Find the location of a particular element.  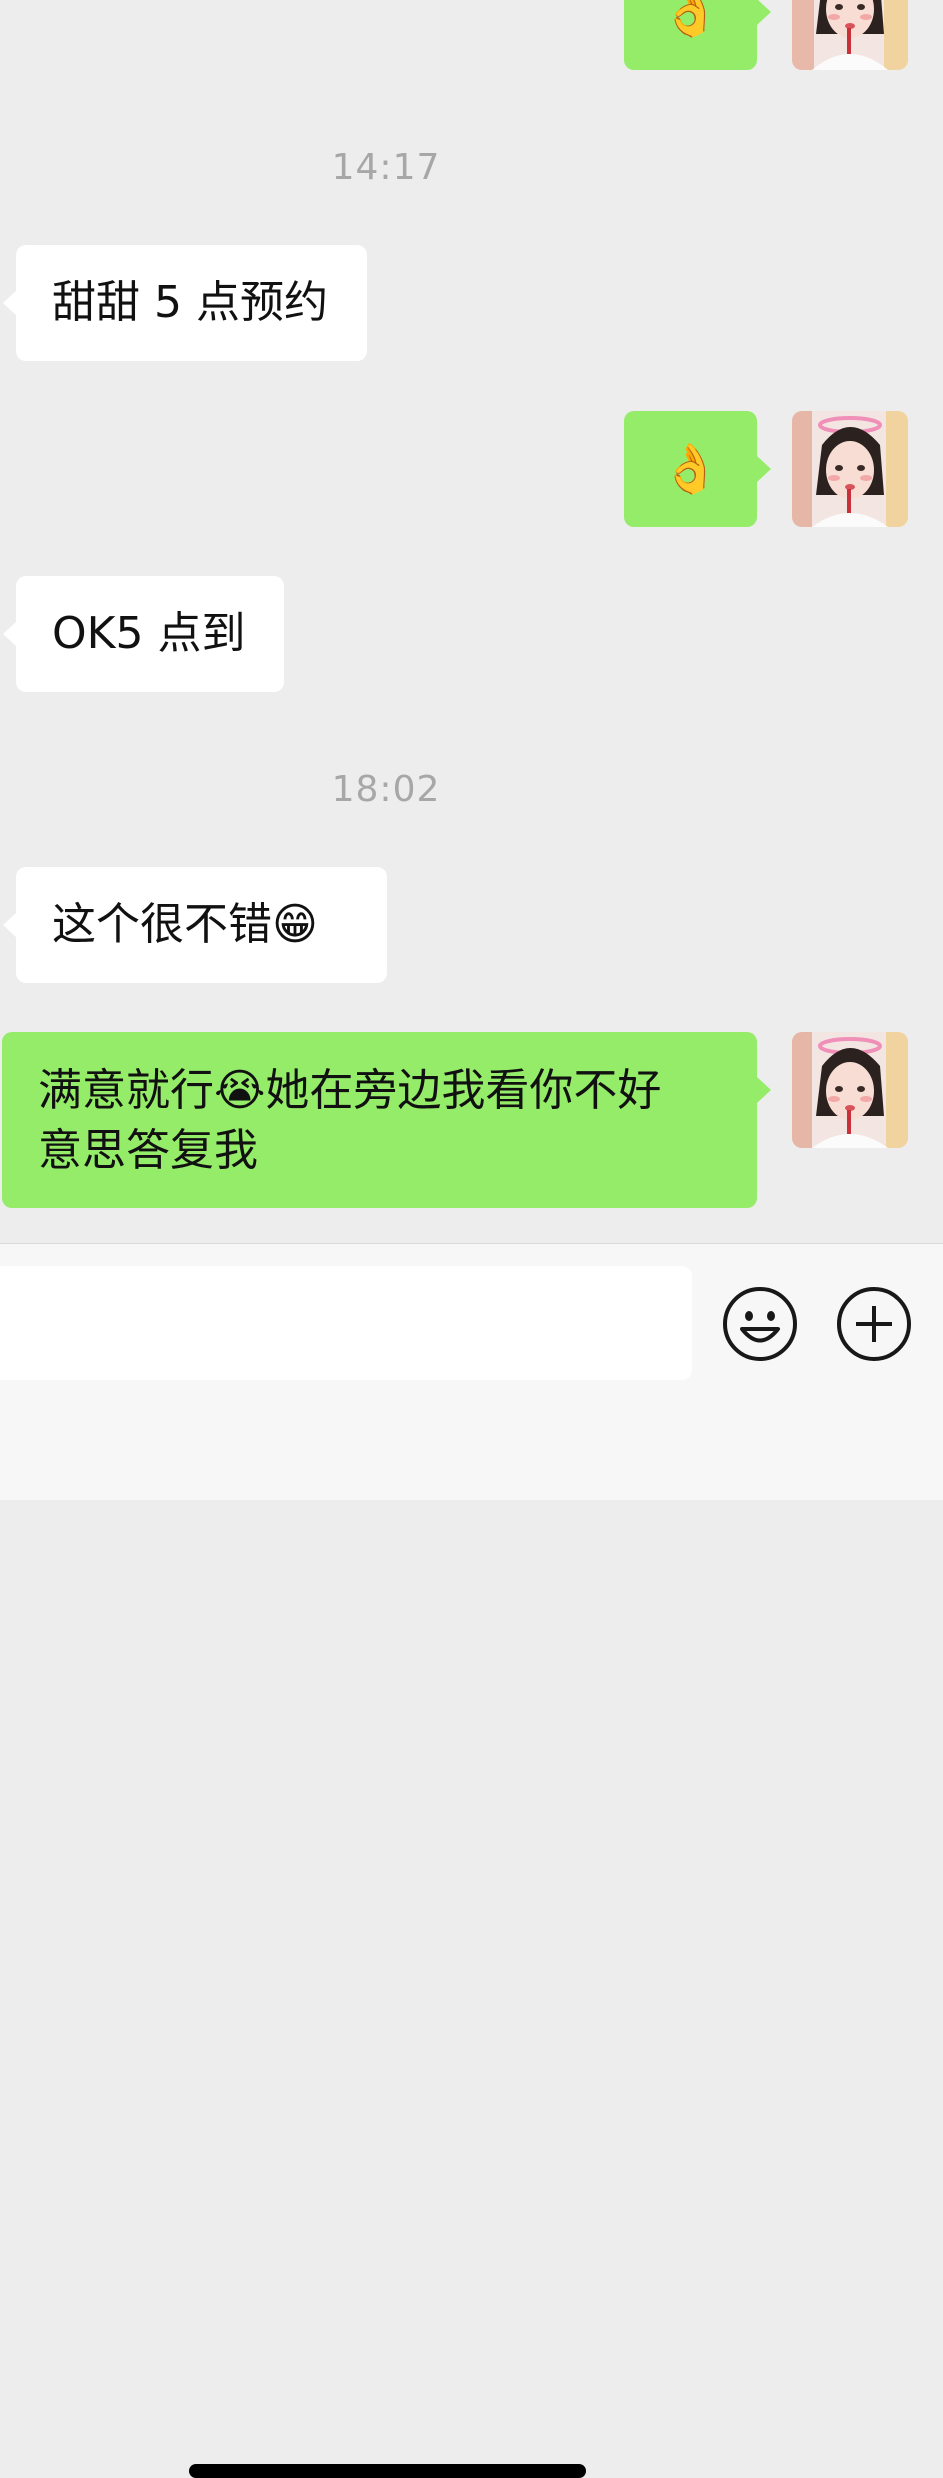

smiley-face-icon is located at coordinates (760, 1324).